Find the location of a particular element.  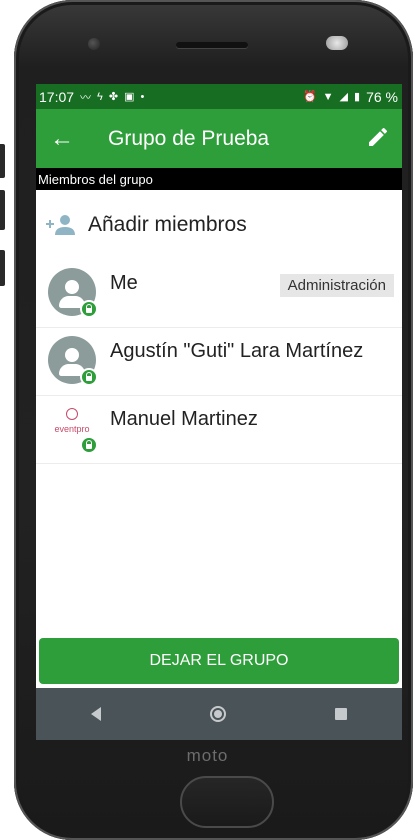

navigation-bar is located at coordinates (219, 714).